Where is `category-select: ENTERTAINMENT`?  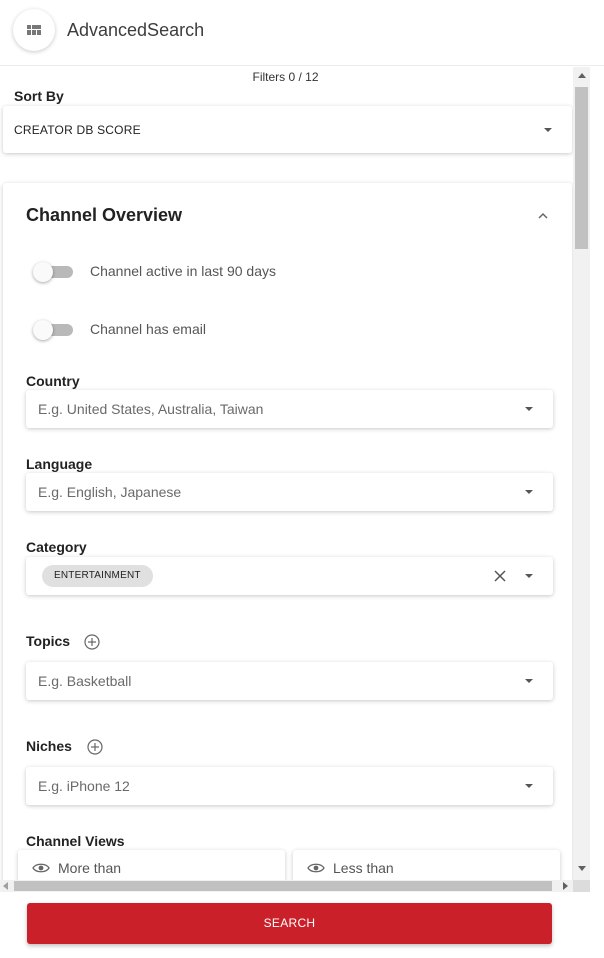
category-select: ENTERTAINMENT is located at coordinates (289, 576).